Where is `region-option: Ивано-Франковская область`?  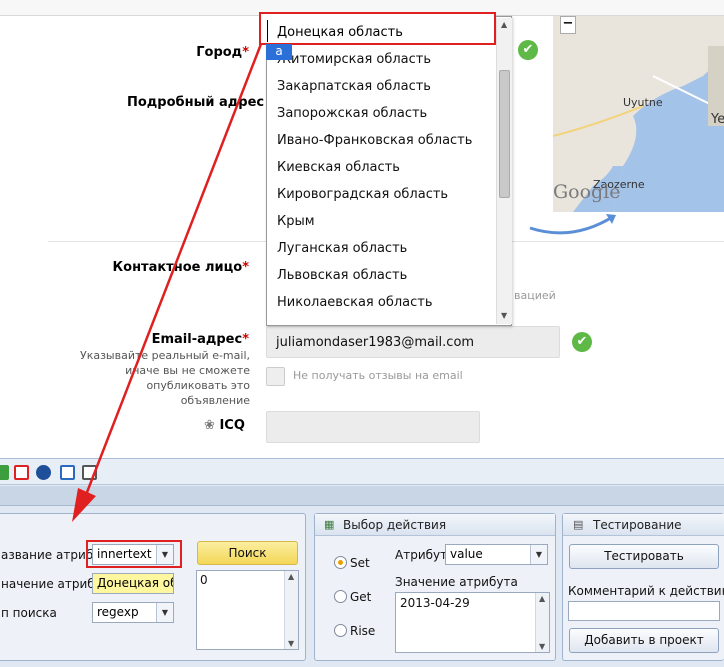
region-option: Ивано-Франковская область is located at coordinates (374, 140).